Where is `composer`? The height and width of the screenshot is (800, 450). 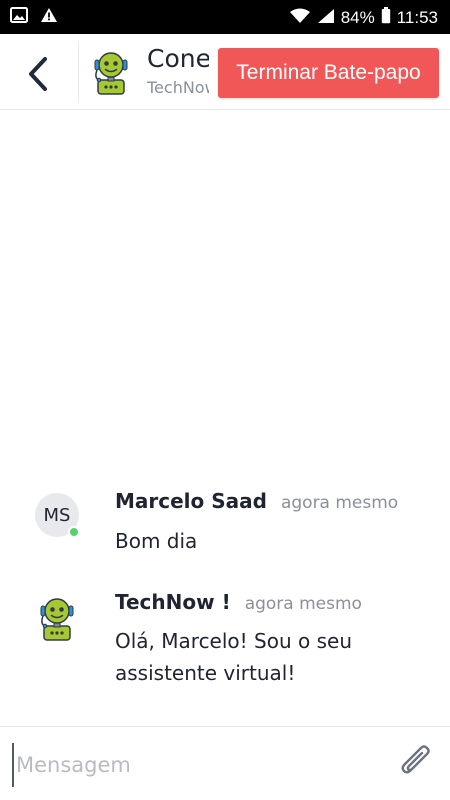
composer is located at coordinates (225, 763).